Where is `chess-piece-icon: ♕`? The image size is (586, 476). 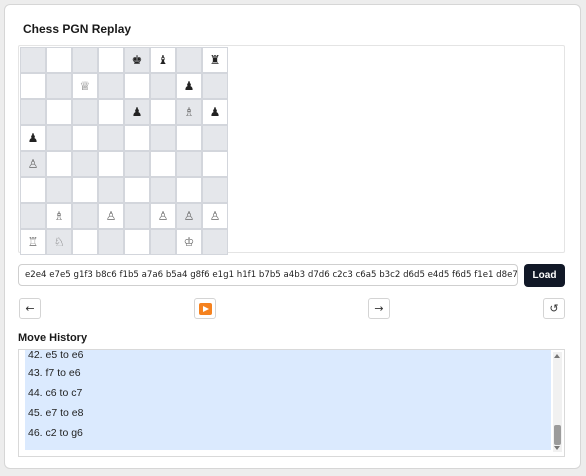 chess-piece-icon: ♕ is located at coordinates (85, 86).